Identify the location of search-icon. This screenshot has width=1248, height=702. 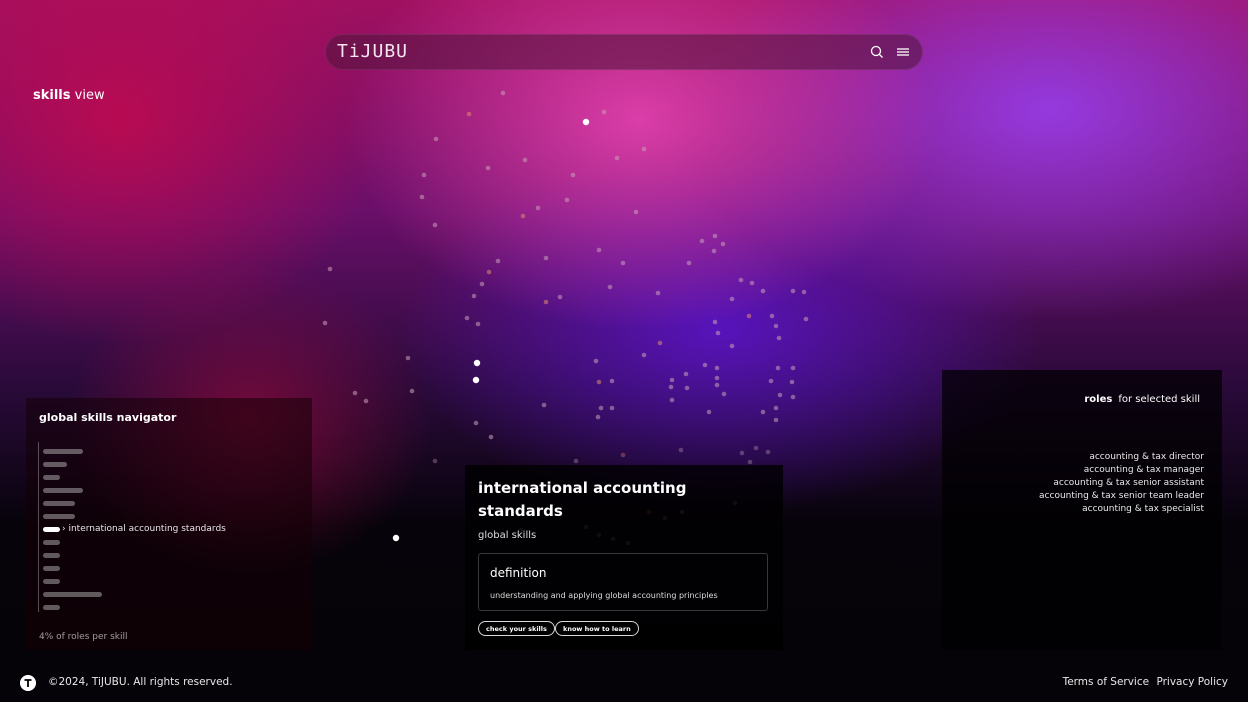
(877, 52).